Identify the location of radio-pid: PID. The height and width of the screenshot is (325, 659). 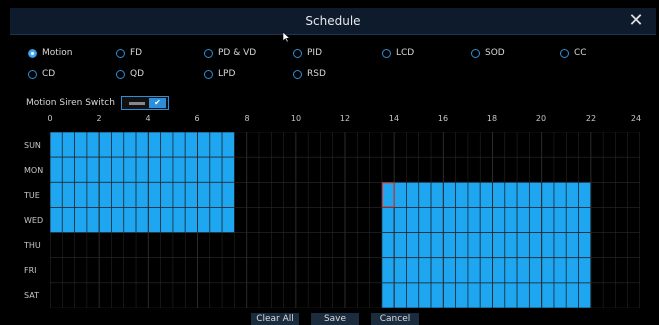
(307, 53).